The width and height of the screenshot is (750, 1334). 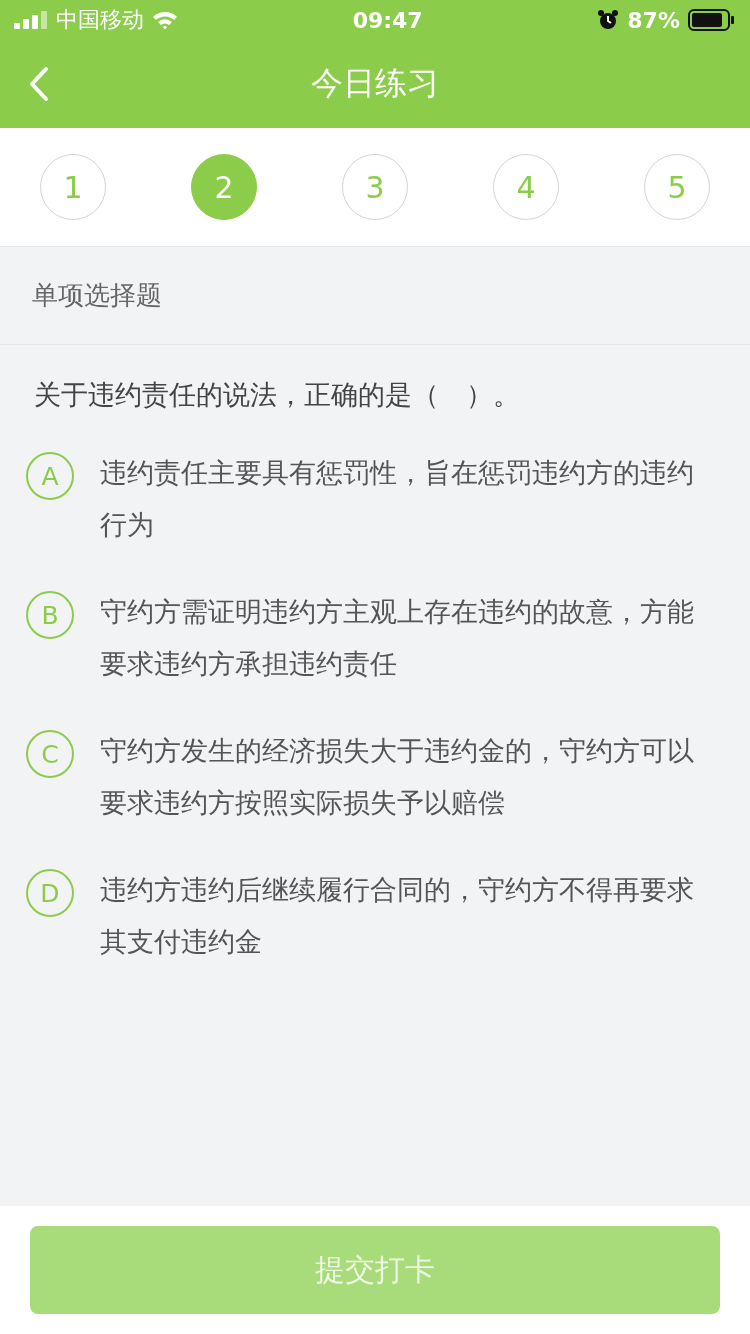 What do you see at coordinates (97, 295) in the screenshot?
I see `question-type-label: 单项选择题` at bounding box center [97, 295].